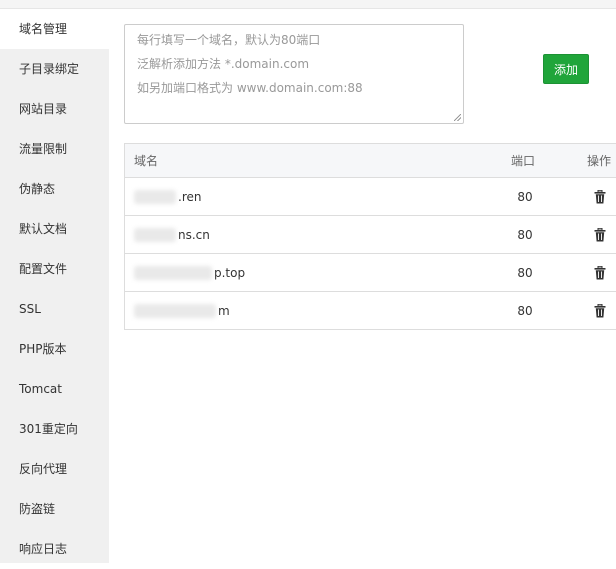  I want to click on domain-text: .ren, so click(190, 196).